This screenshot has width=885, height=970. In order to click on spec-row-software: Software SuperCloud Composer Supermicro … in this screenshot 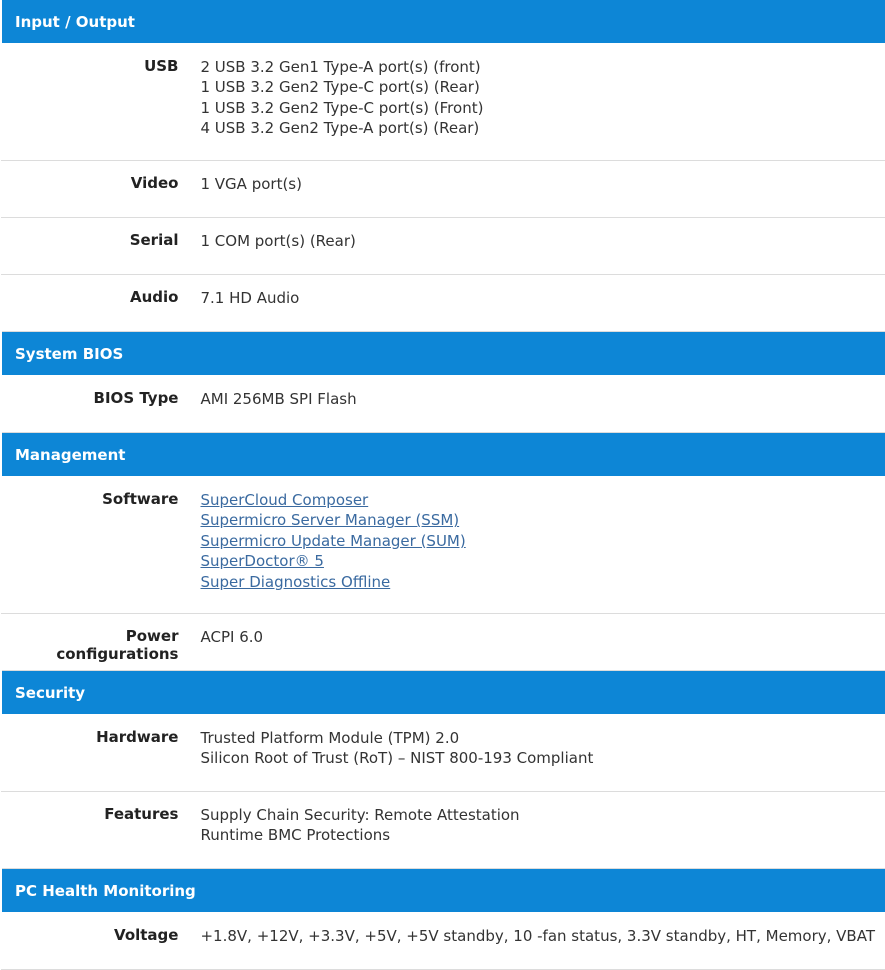, I will do `click(443, 545)`.